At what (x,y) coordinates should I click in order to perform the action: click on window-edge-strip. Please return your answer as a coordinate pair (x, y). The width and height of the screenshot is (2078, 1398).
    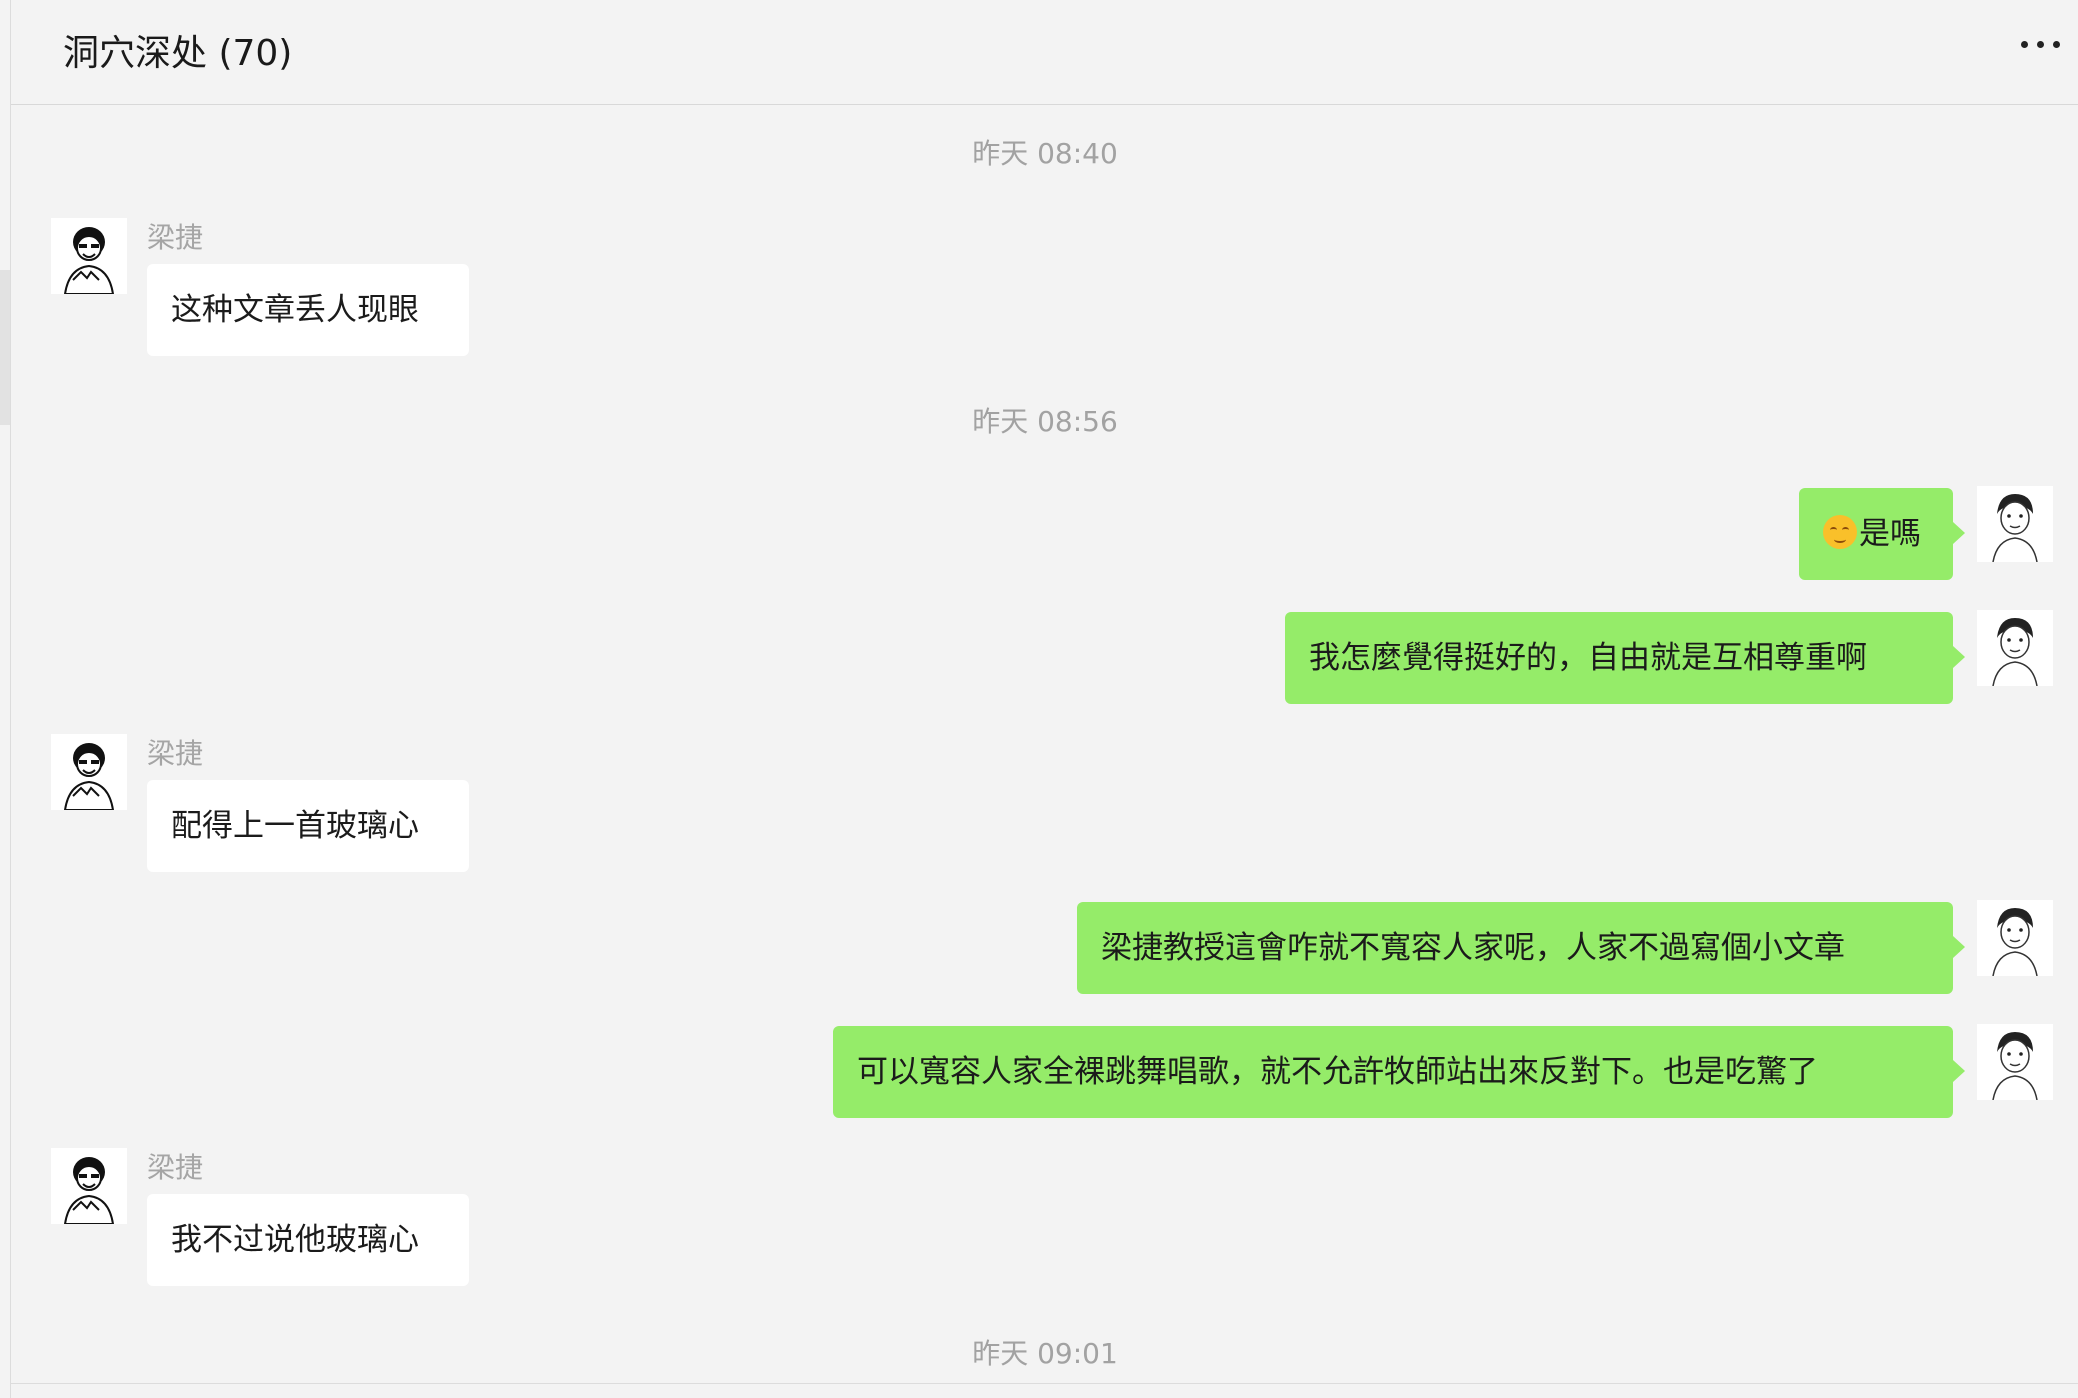
    Looking at the image, I should click on (5, 347).